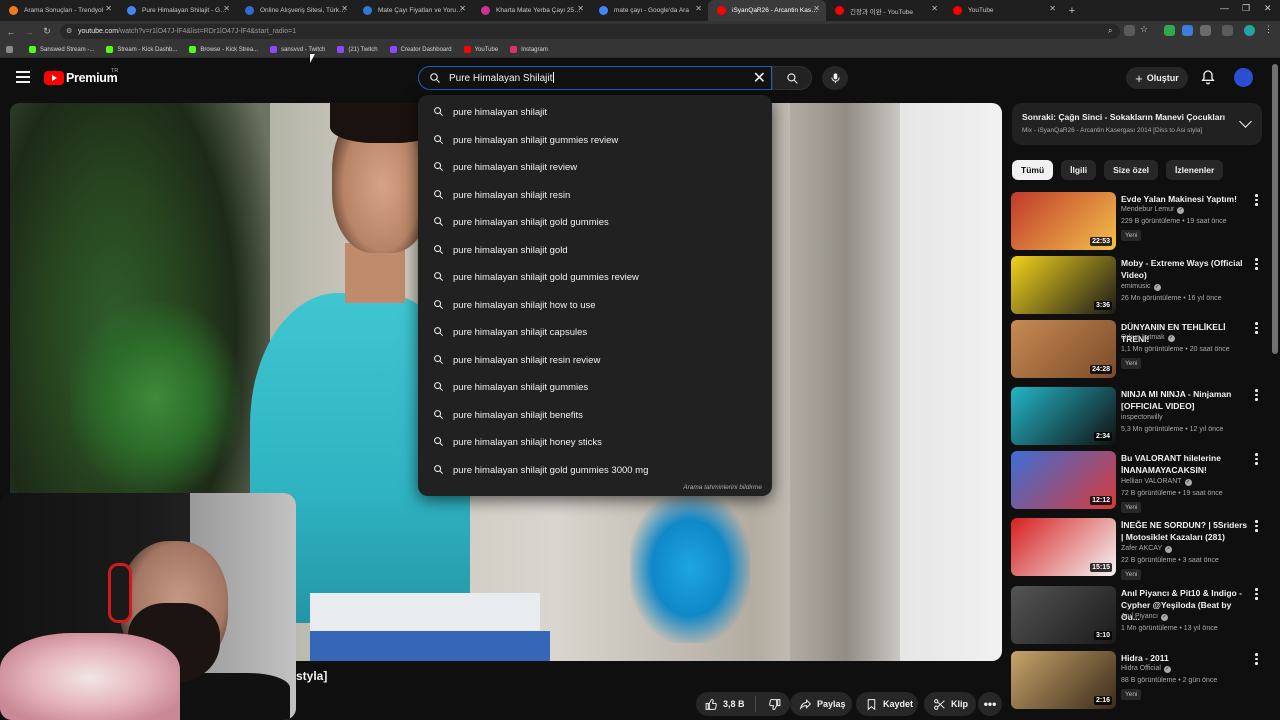 The image size is (1280, 720). I want to click on profile-icon, so click(1249, 30).